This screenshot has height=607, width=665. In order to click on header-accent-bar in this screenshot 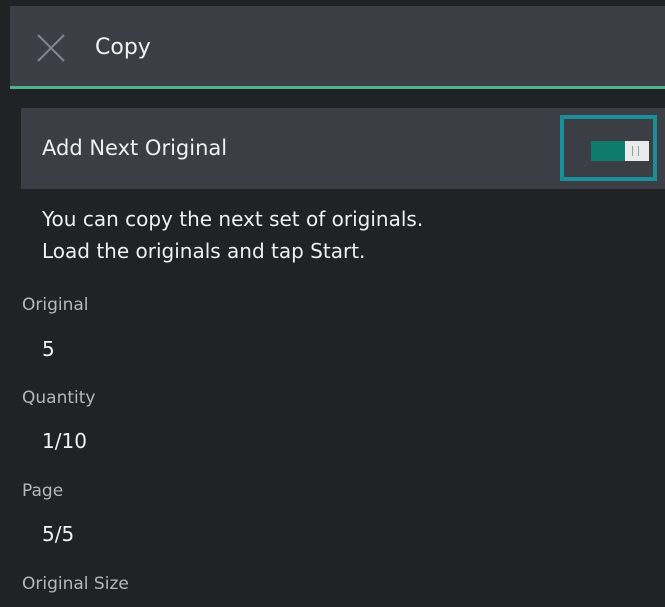, I will do `click(337, 87)`.